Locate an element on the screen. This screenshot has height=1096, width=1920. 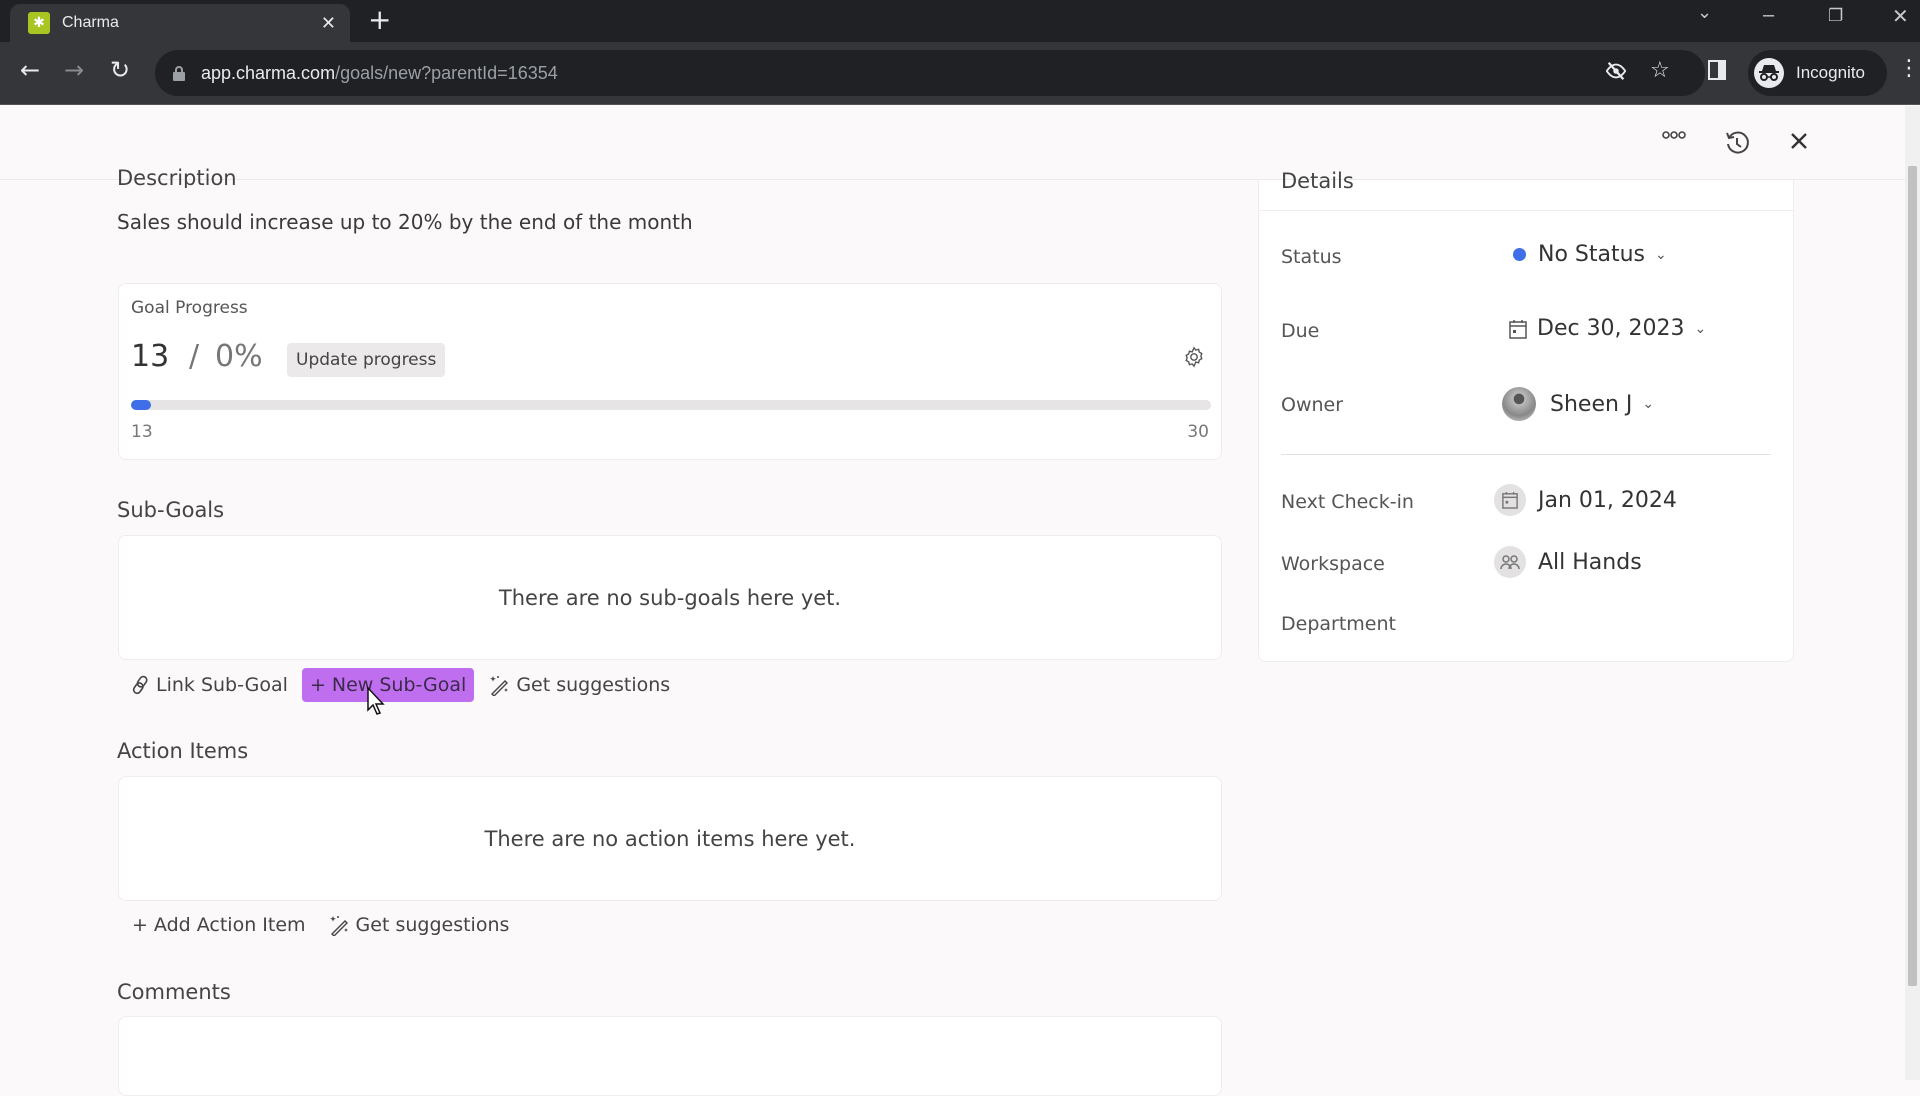
add-action-item-button: + Add Action Item is located at coordinates (219, 925).